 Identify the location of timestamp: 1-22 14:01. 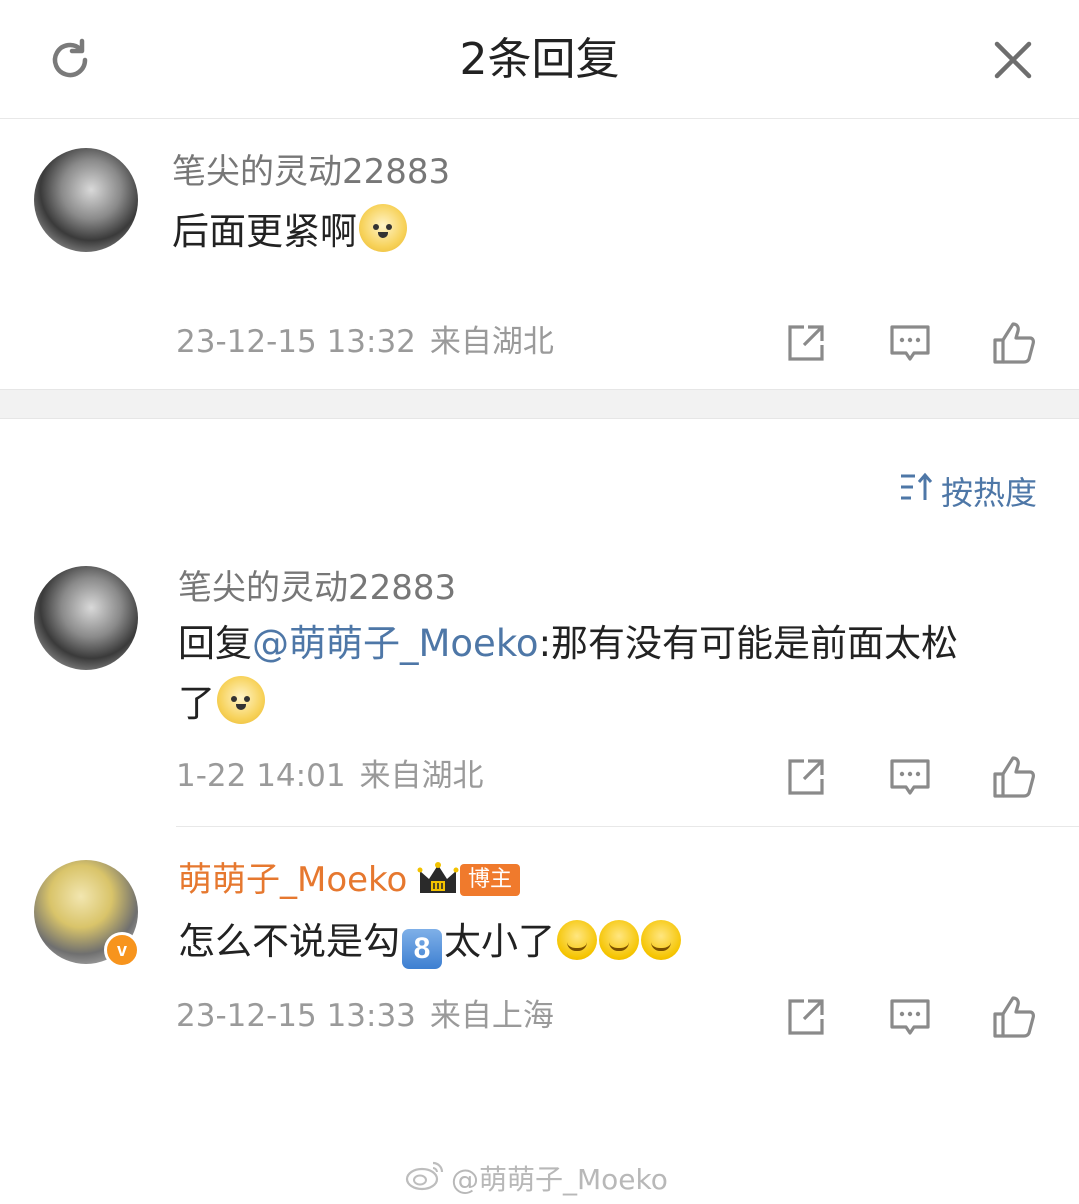
(261, 776).